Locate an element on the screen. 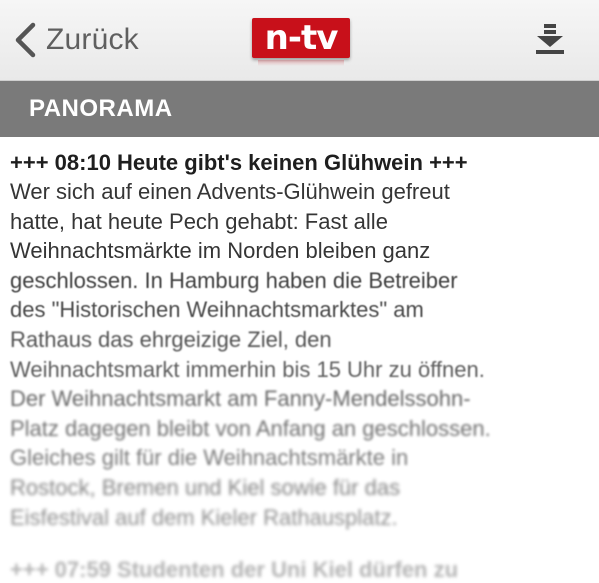 This screenshot has width=599, height=583. article-body-line: des "Historischen Weihnachtsmarktes" am is located at coordinates (217, 310).